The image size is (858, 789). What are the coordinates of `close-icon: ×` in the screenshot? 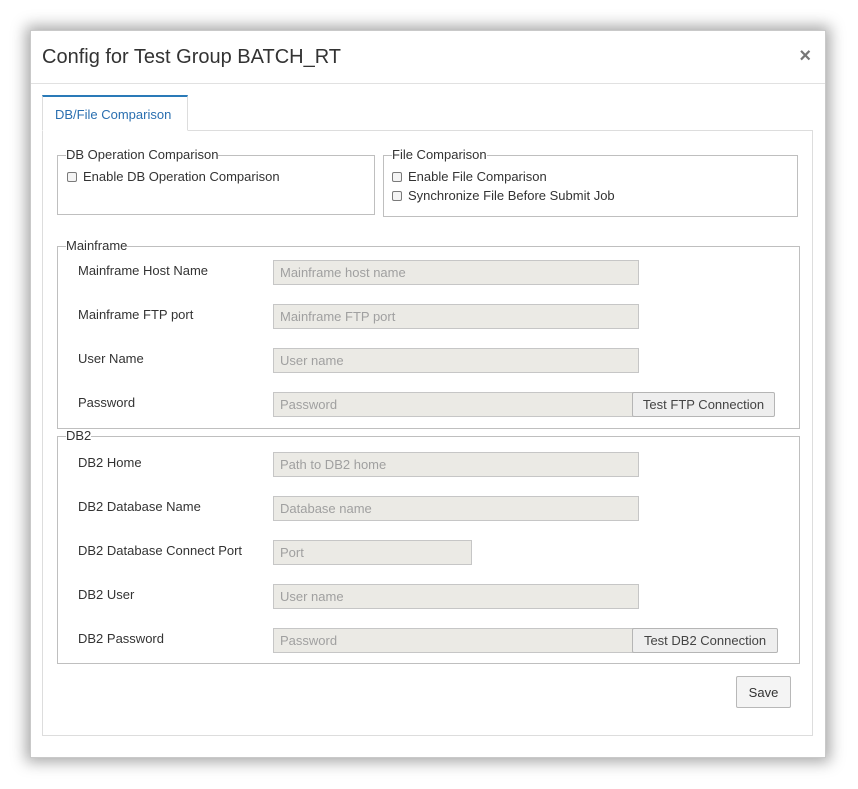 It's located at (805, 56).